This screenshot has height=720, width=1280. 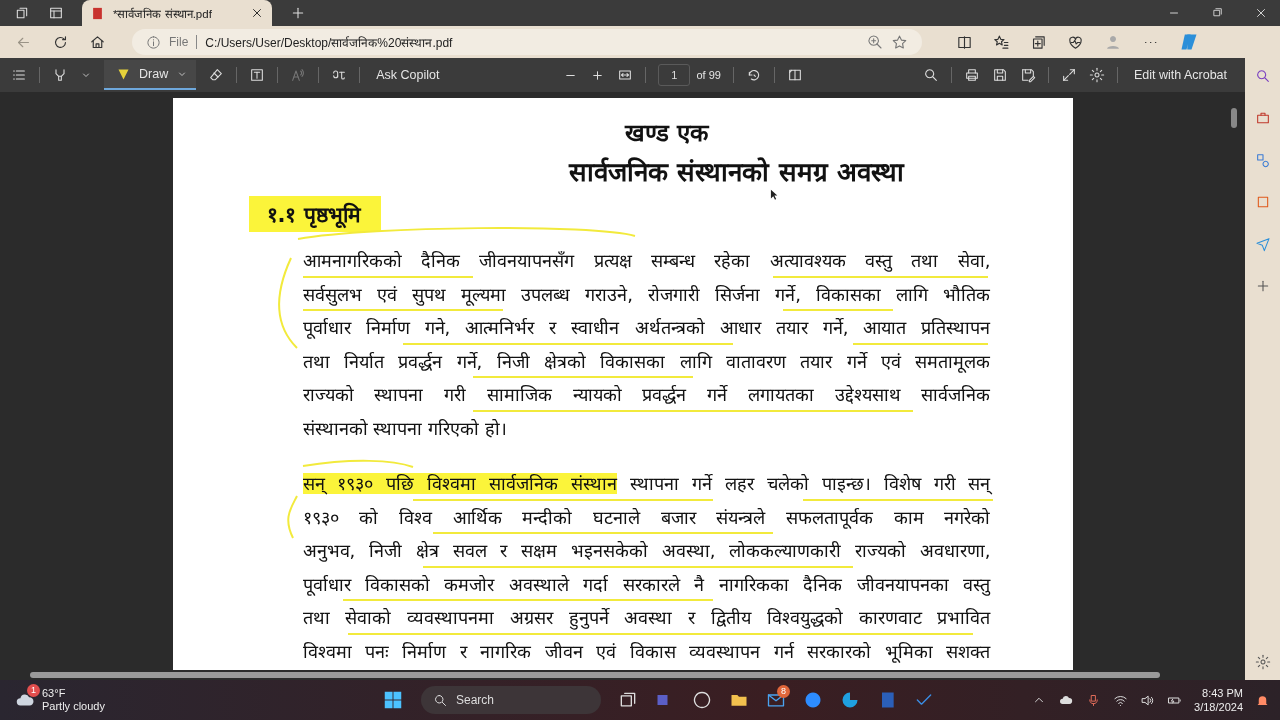 I want to click on text-line: पूर्वाधार निर्माण गने, आत्मनिर्भर र स्वाधीन अर्थतन्त्रको आधार तयार गर्ने, आयात प्रतिस्थापन, so click(x=646, y=327).